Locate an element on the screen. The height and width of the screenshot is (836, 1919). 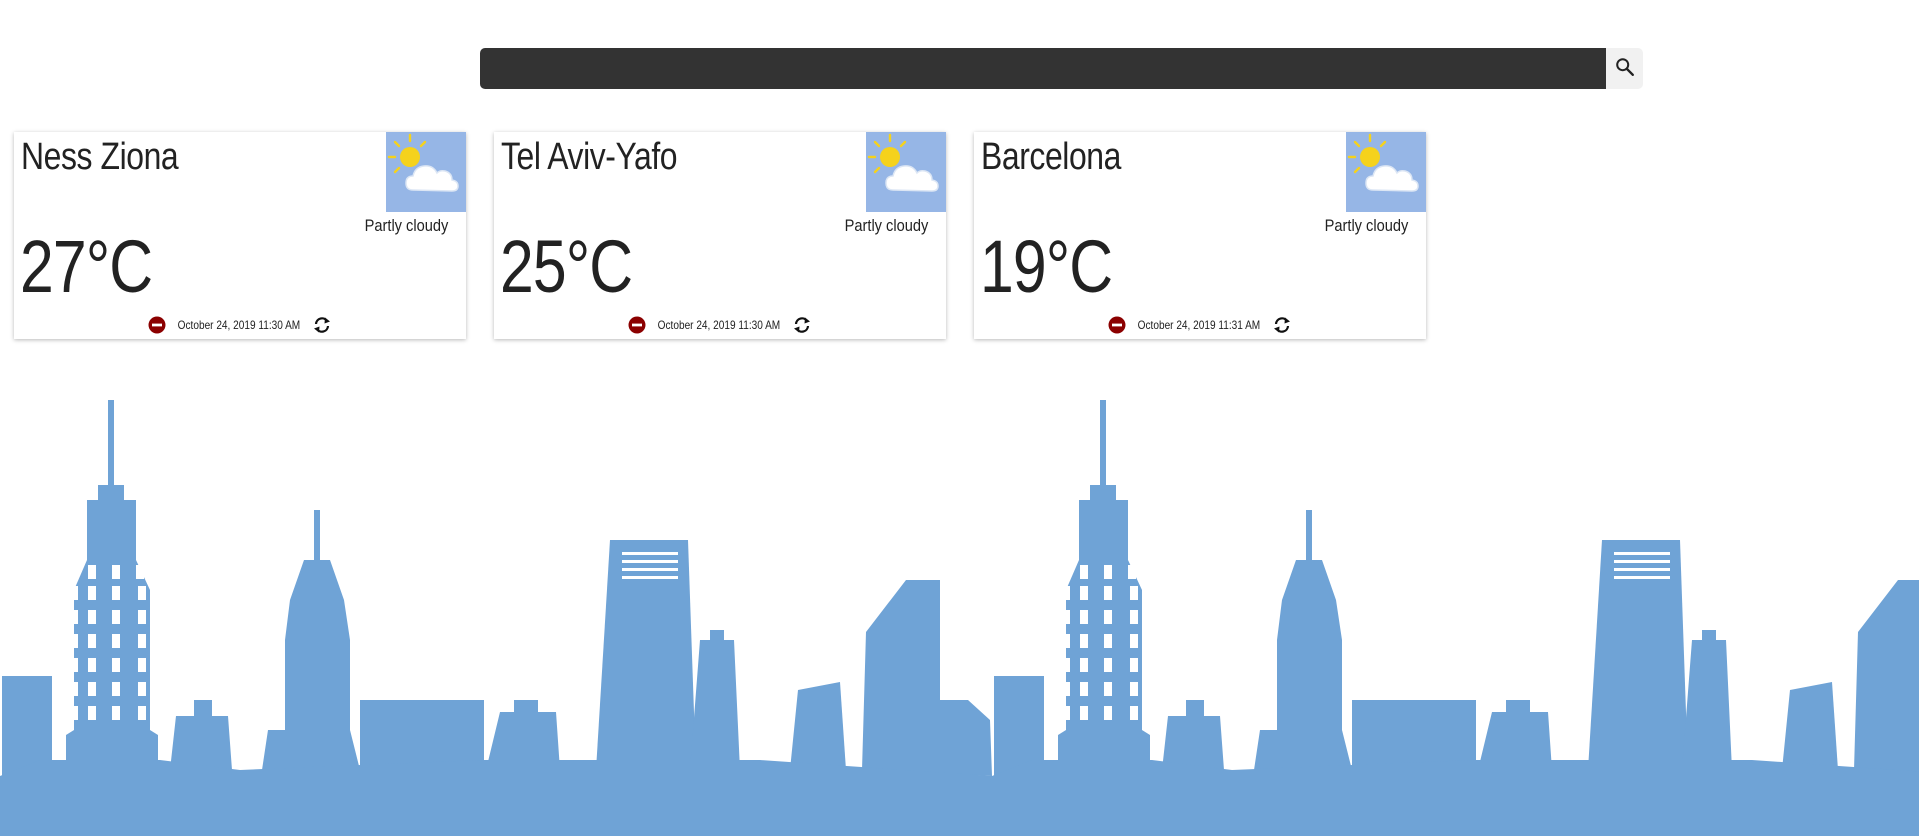
search-button is located at coordinates (1624, 68).